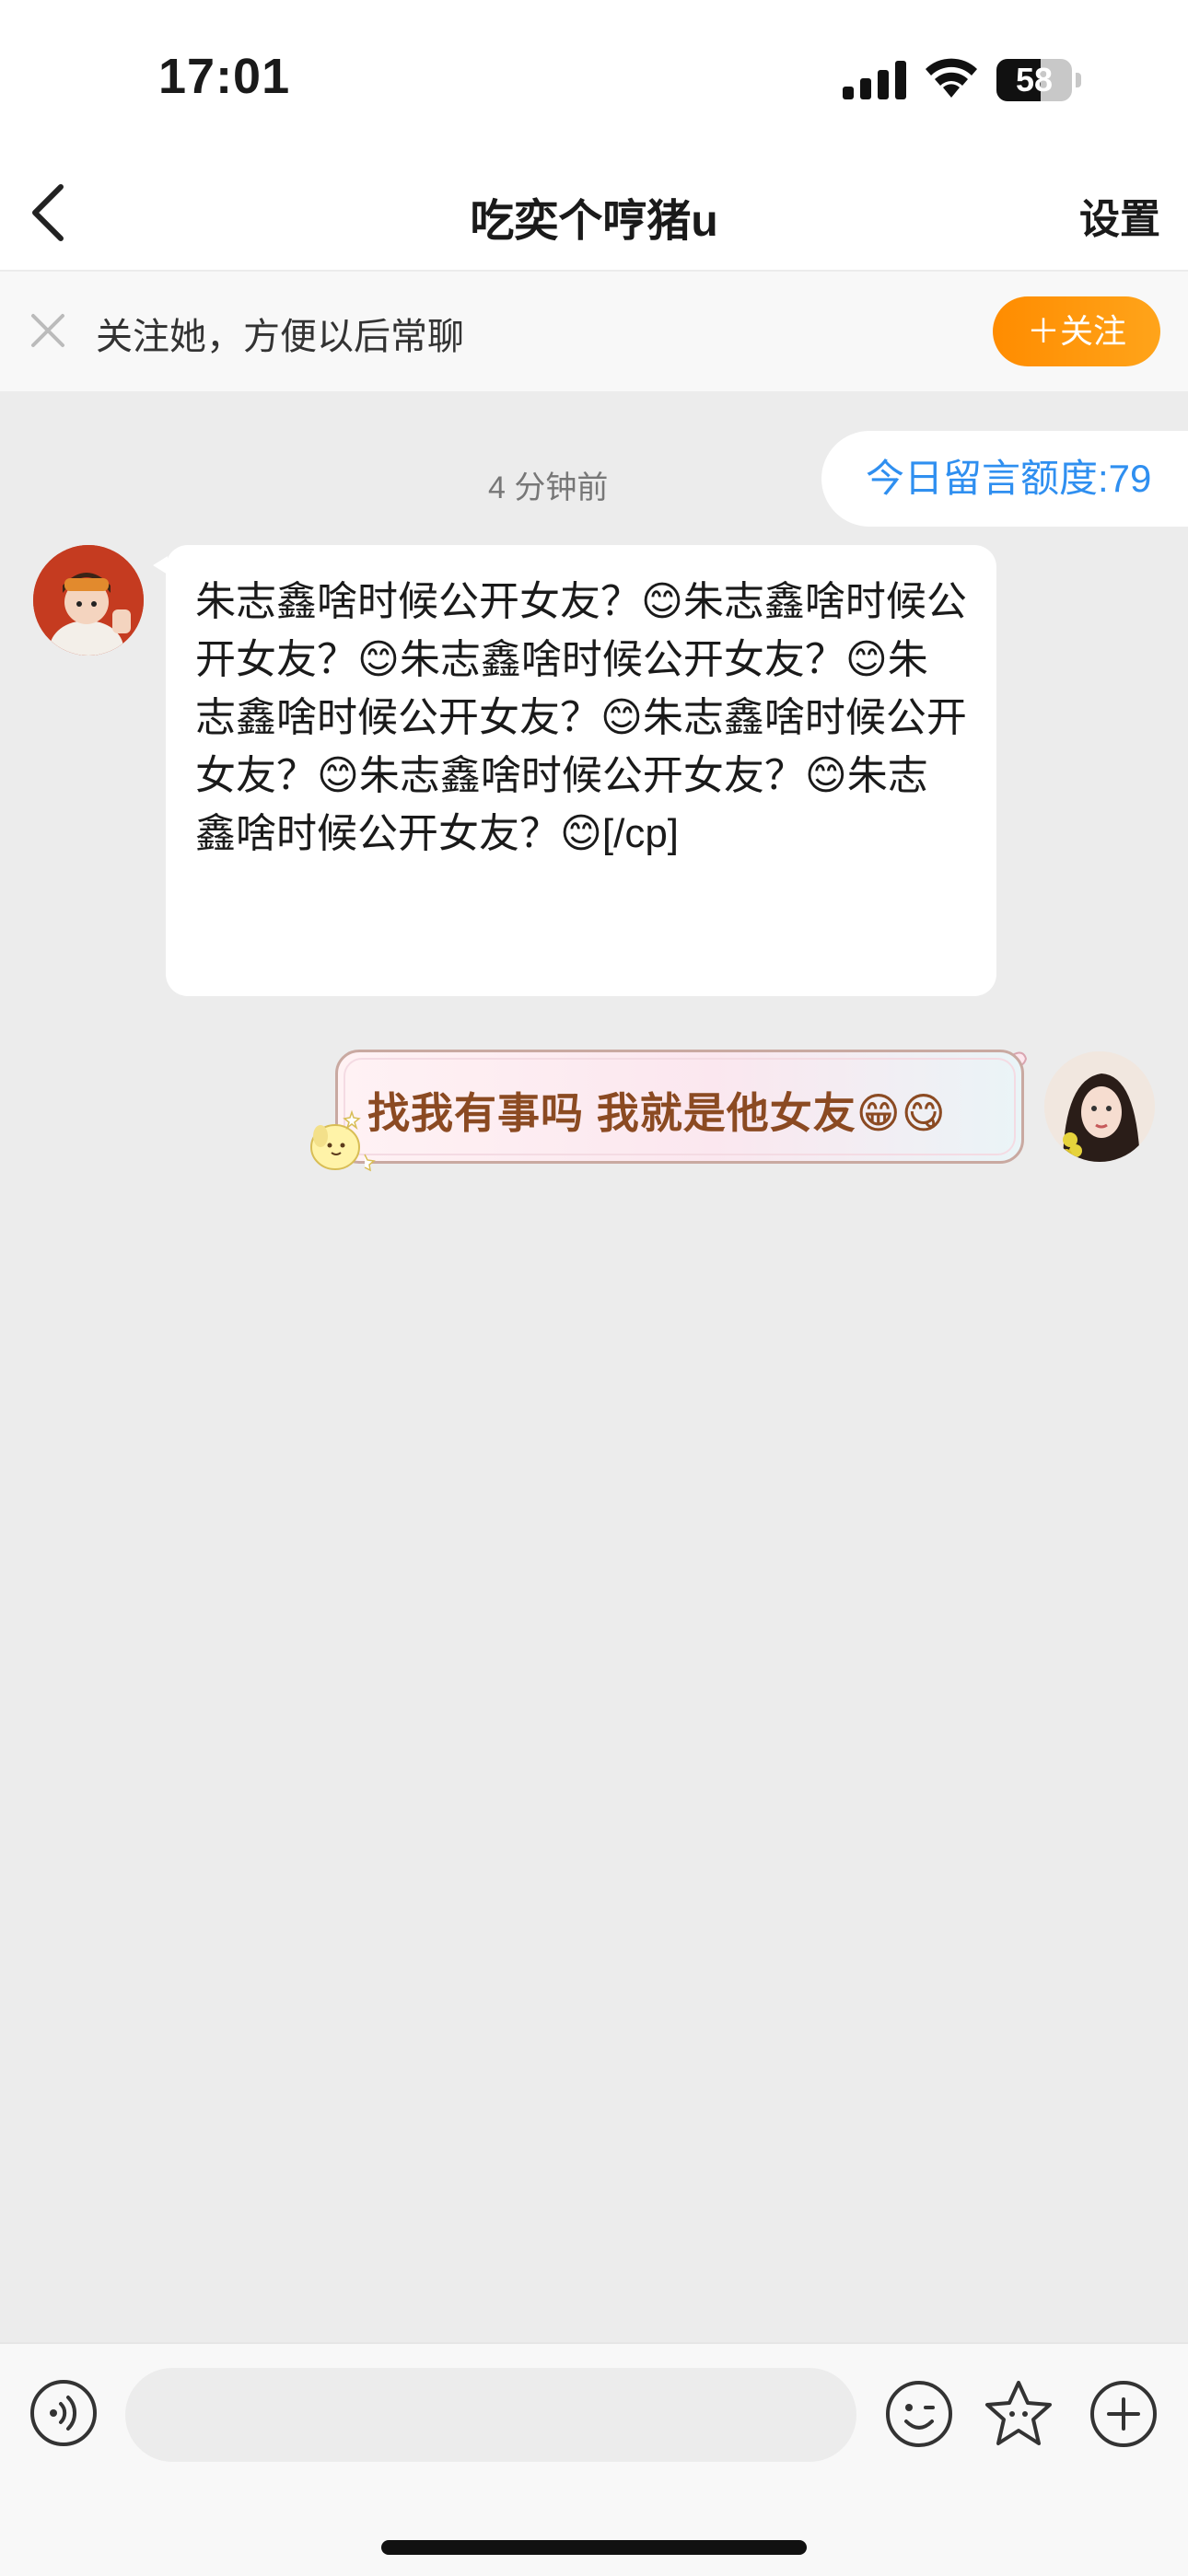 The width and height of the screenshot is (1188, 2576). What do you see at coordinates (224, 76) in the screenshot?
I see `status-time: 17:01` at bounding box center [224, 76].